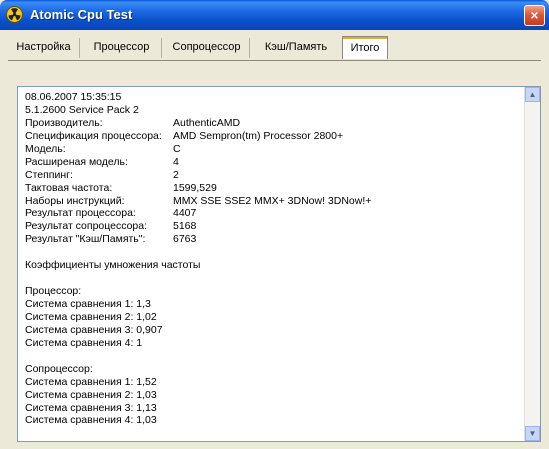 The height and width of the screenshot is (449, 549). What do you see at coordinates (272, 200) in the screenshot?
I see `field-value: MMX SSE SSE2 MMX+ 3DNow! 3DNow!+` at bounding box center [272, 200].